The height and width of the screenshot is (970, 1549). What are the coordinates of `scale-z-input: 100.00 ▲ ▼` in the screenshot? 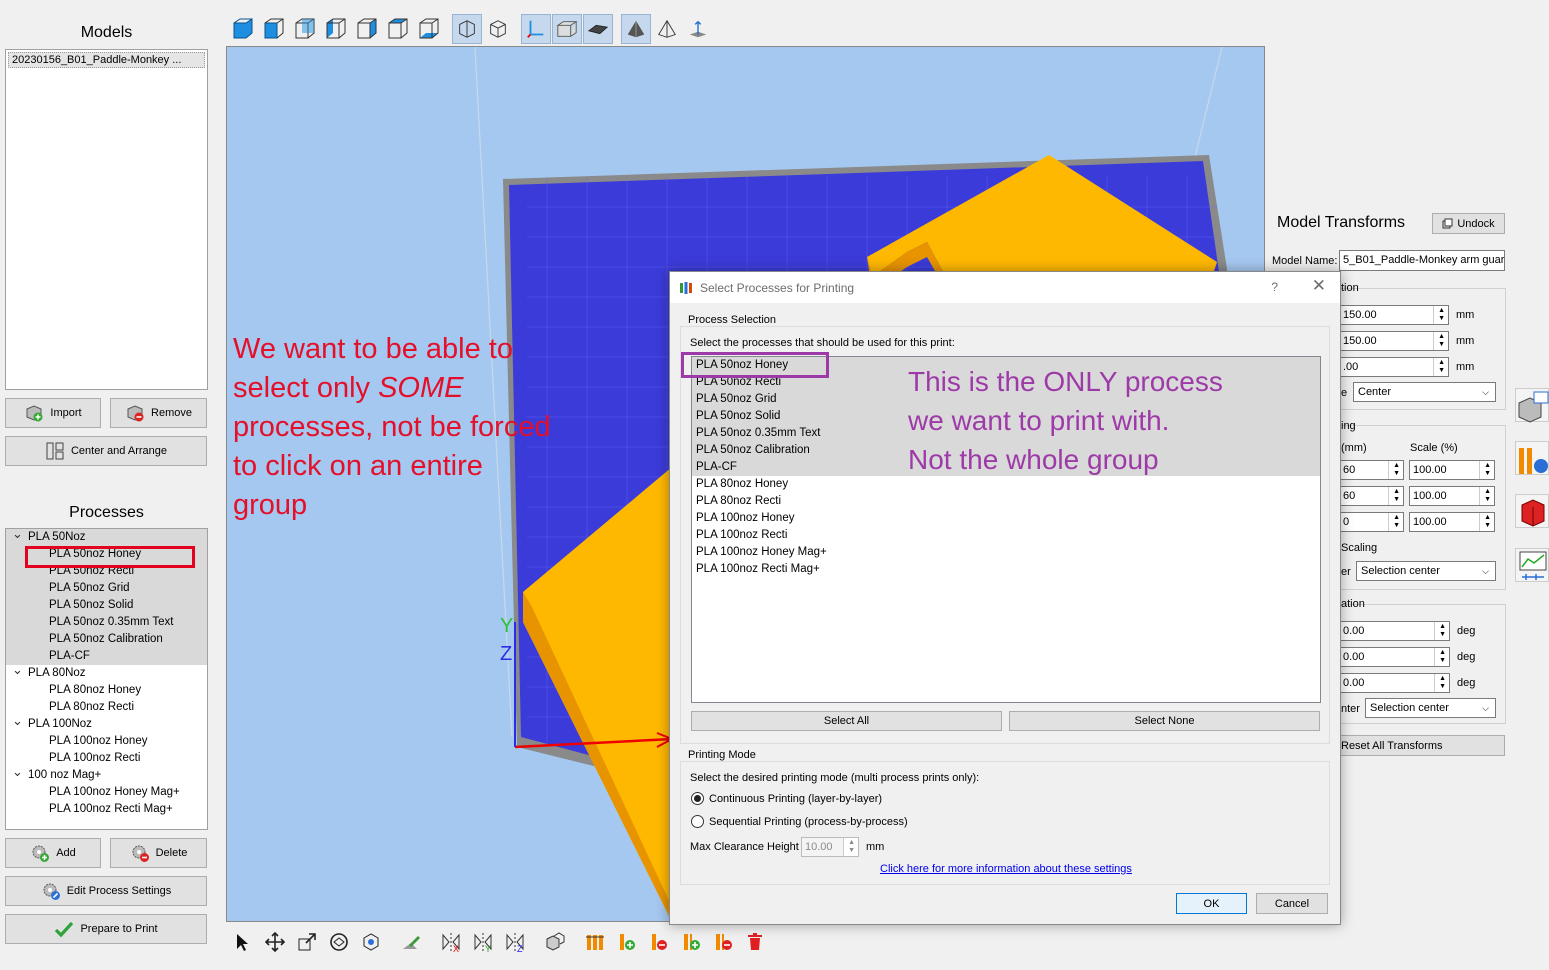 It's located at (1452, 522).